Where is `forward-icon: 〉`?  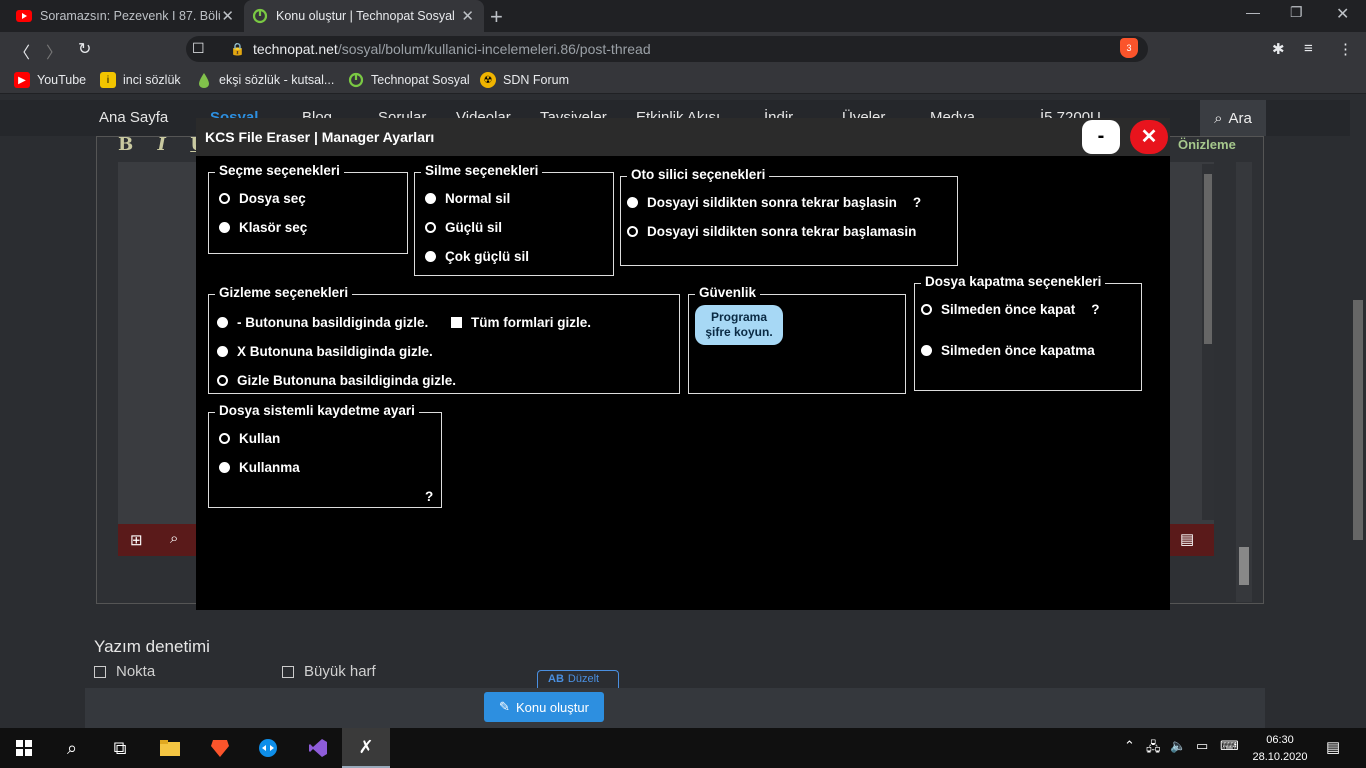
forward-icon: 〉 is located at coordinates (54, 51).